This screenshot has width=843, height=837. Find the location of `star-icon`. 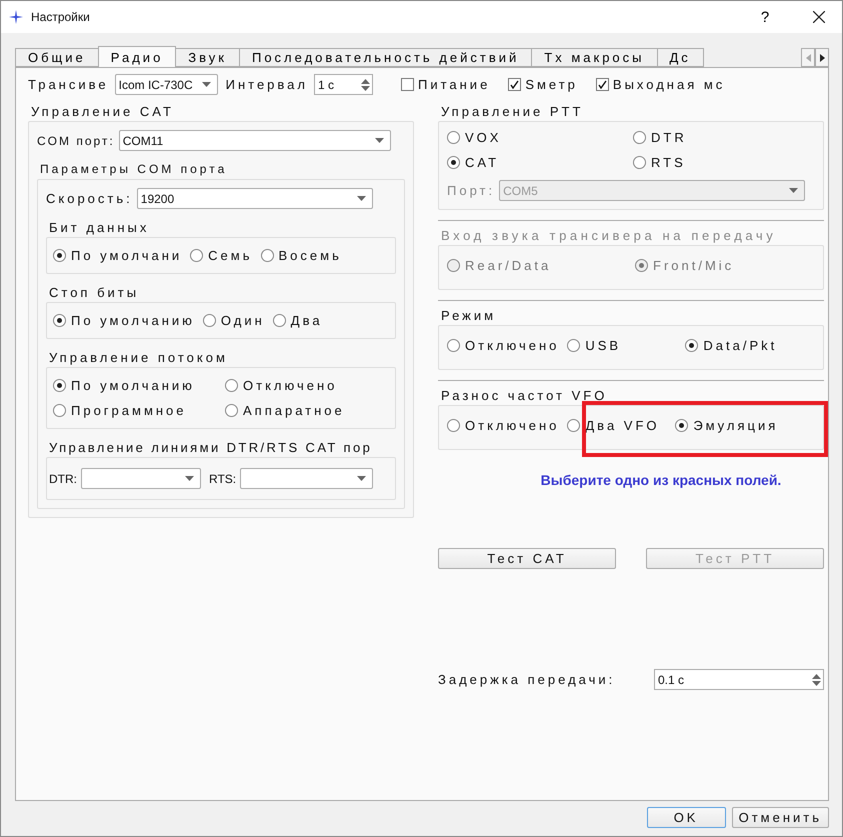

star-icon is located at coordinates (16, 17).